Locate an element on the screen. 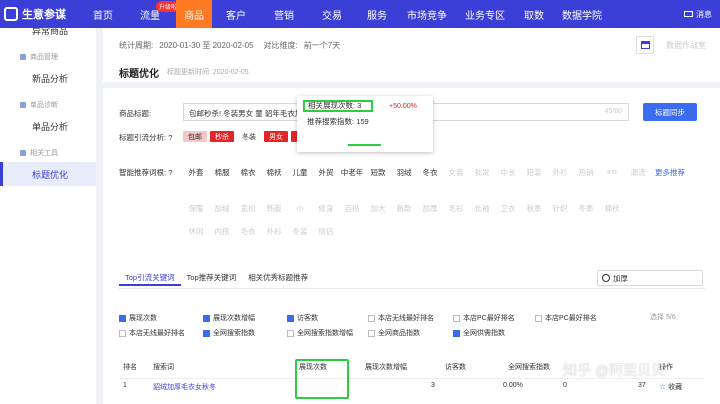  metric-checkbox: 展现次数 is located at coordinates (138, 318).